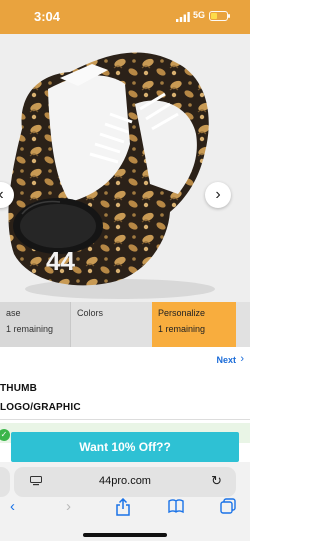 The image size is (320, 541). I want to click on status-bar: 3:04 5G, so click(125, 17).